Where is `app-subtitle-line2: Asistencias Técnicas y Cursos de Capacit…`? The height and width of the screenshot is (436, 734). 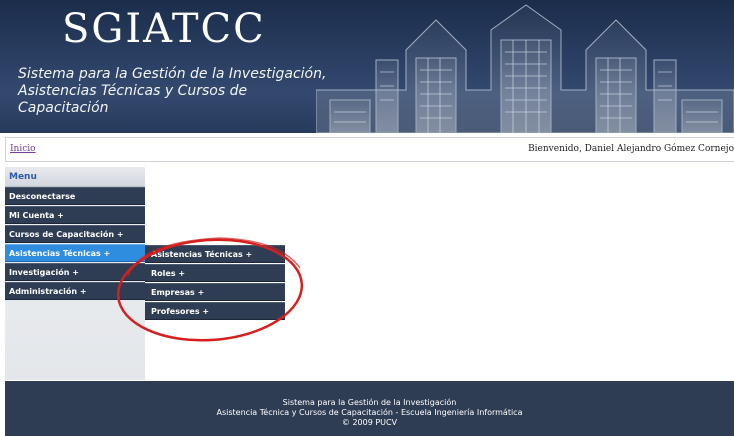 app-subtitle-line2: Asistencias Técnicas y Cursos de Capacit… is located at coordinates (133, 99).